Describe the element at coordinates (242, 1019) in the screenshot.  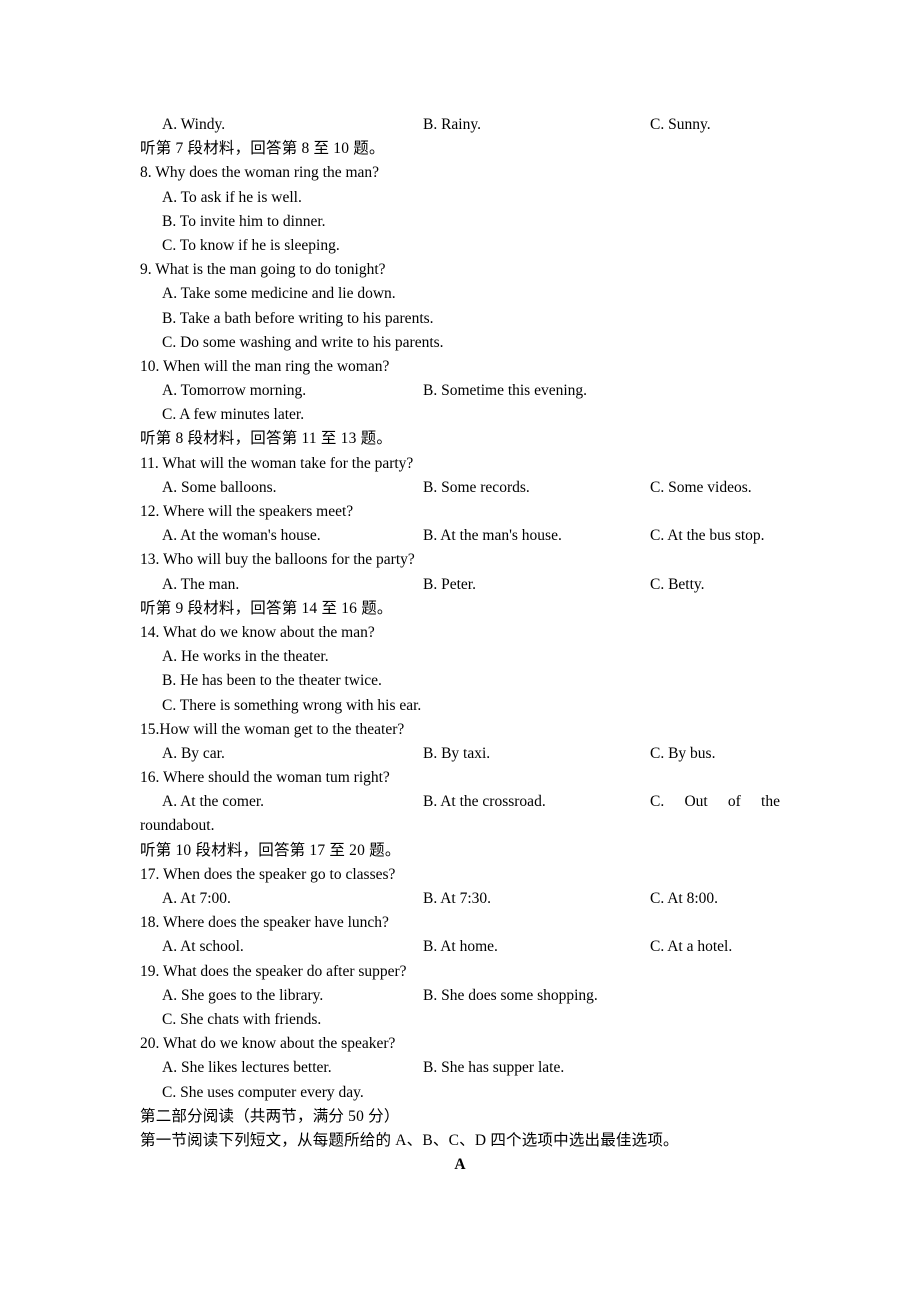
I see `option-c: C. She chats with friends.` at that location.